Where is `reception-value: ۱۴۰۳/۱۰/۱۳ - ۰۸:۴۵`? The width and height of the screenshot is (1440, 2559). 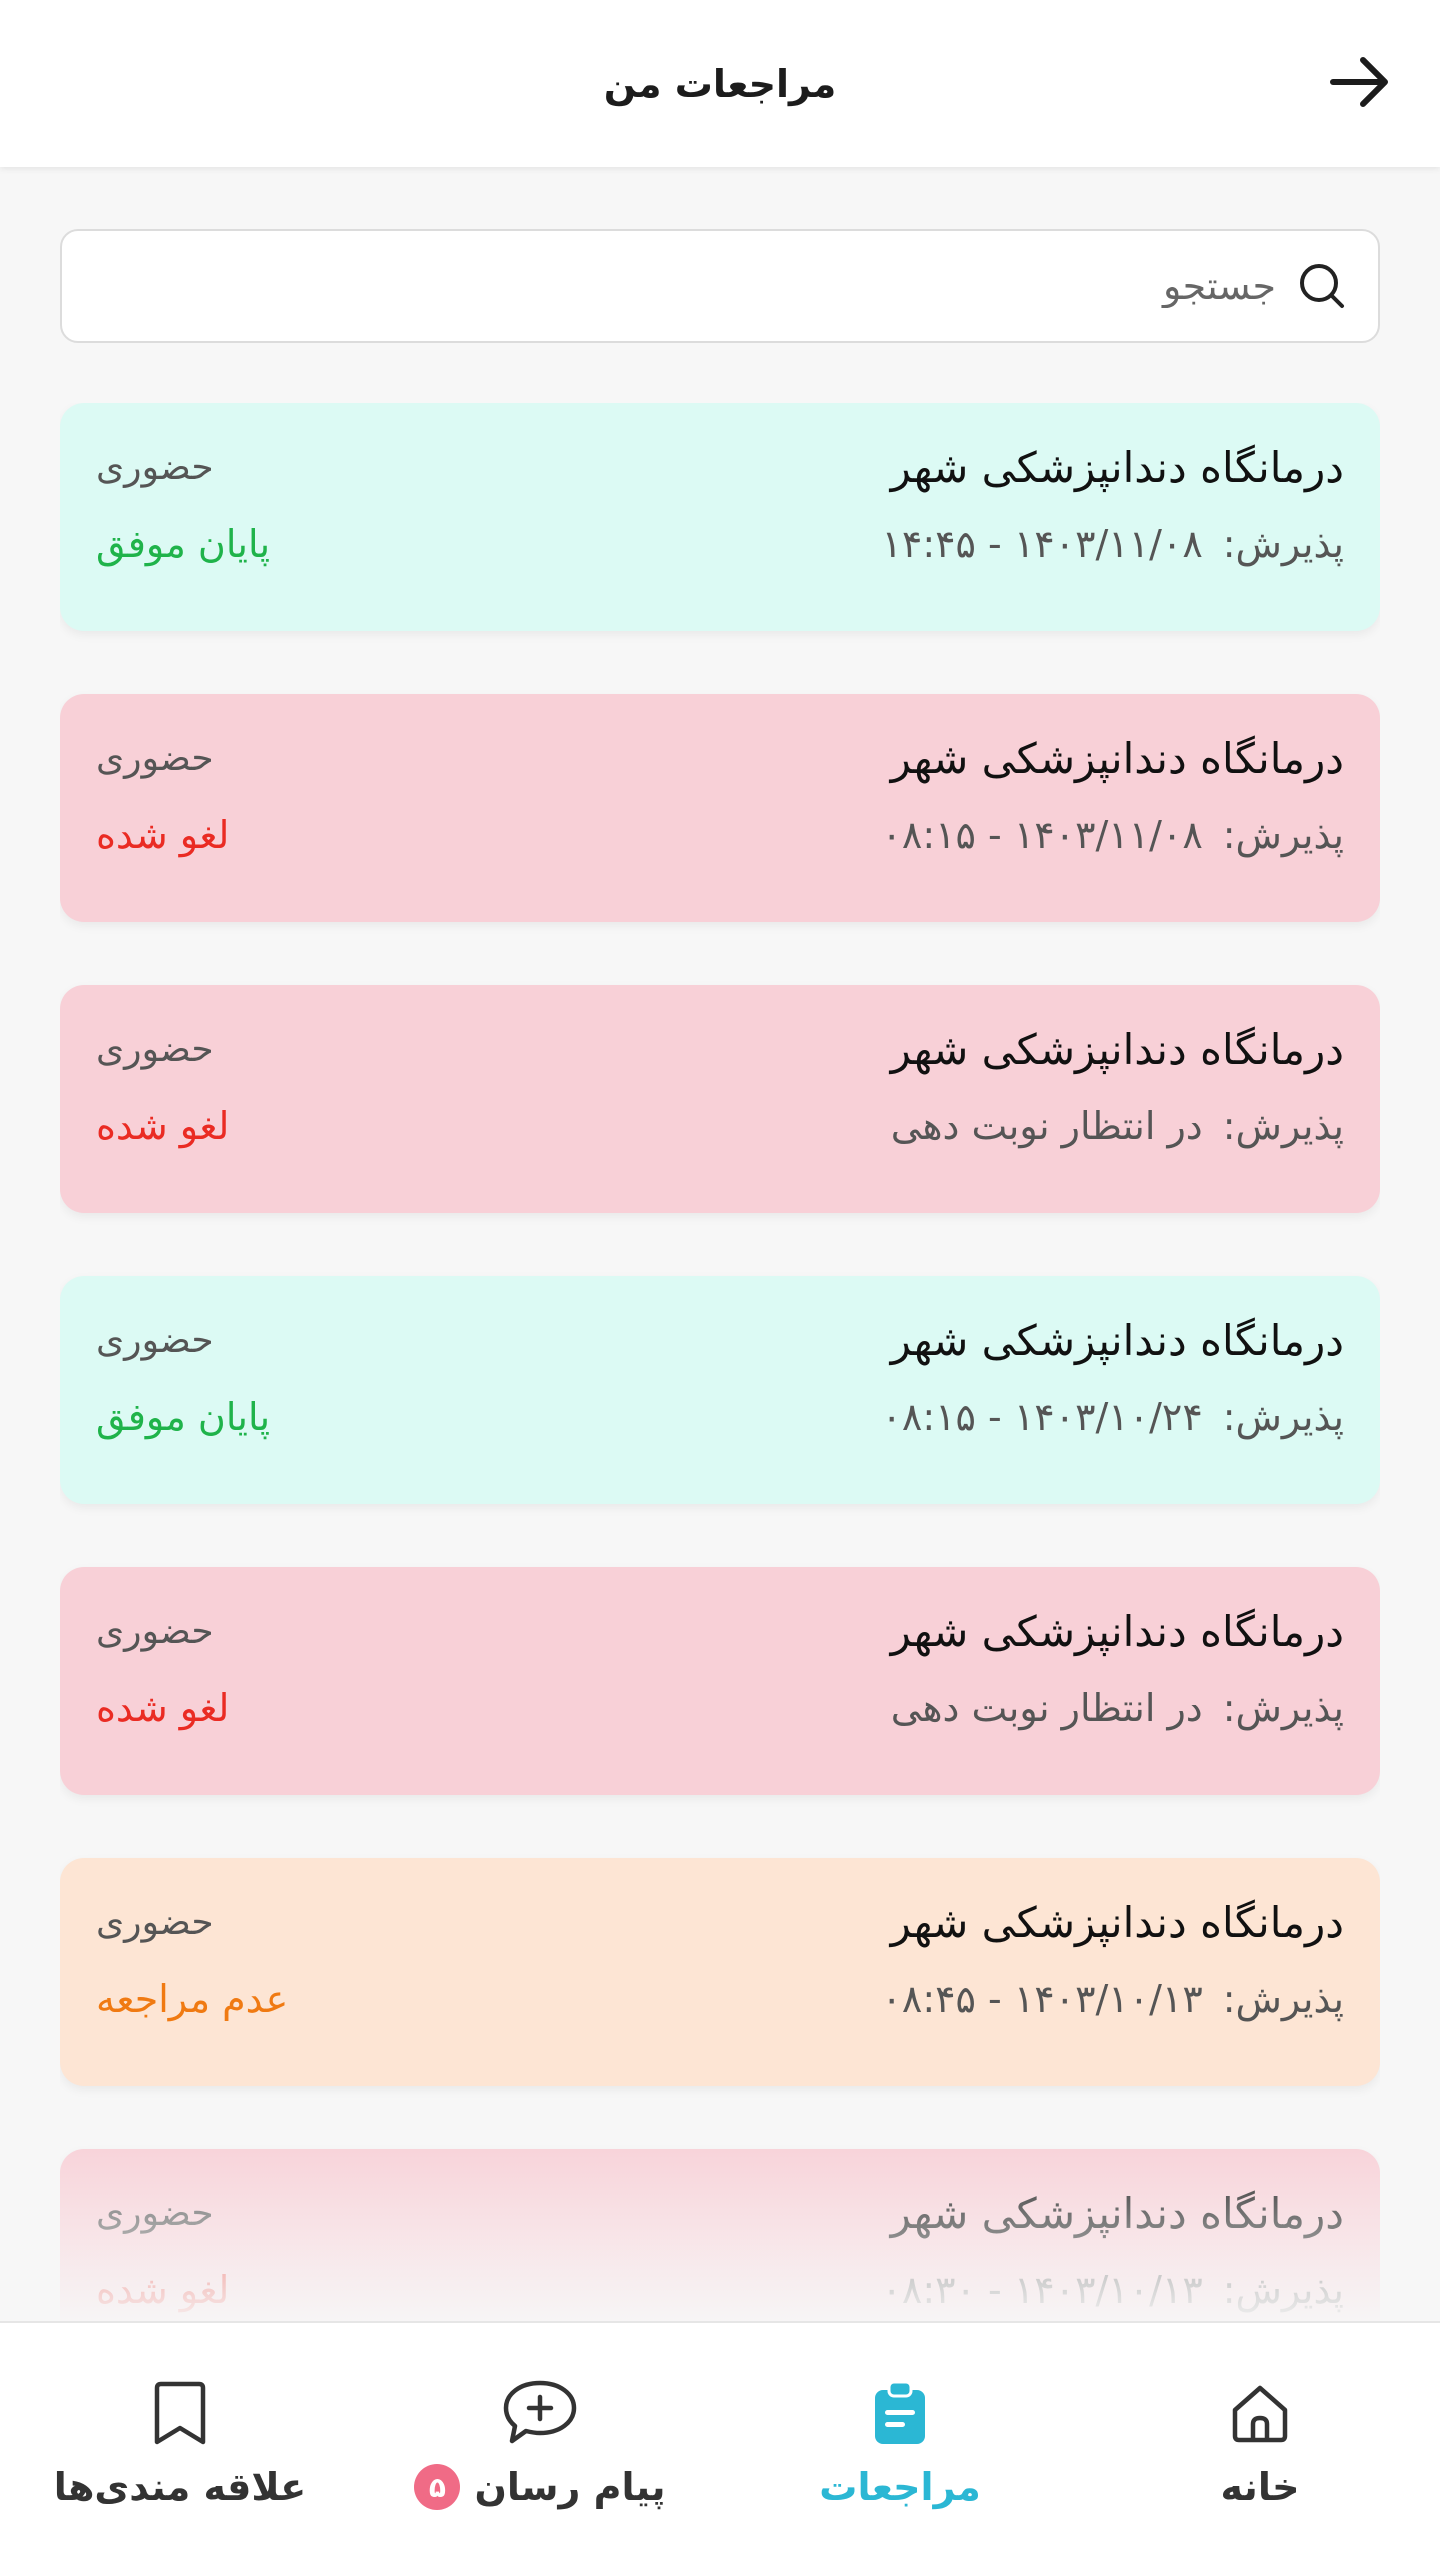 reception-value: ۱۴۰۳/۱۰/۱۳ - ۰۸:۴۵ is located at coordinates (1042, 1999).